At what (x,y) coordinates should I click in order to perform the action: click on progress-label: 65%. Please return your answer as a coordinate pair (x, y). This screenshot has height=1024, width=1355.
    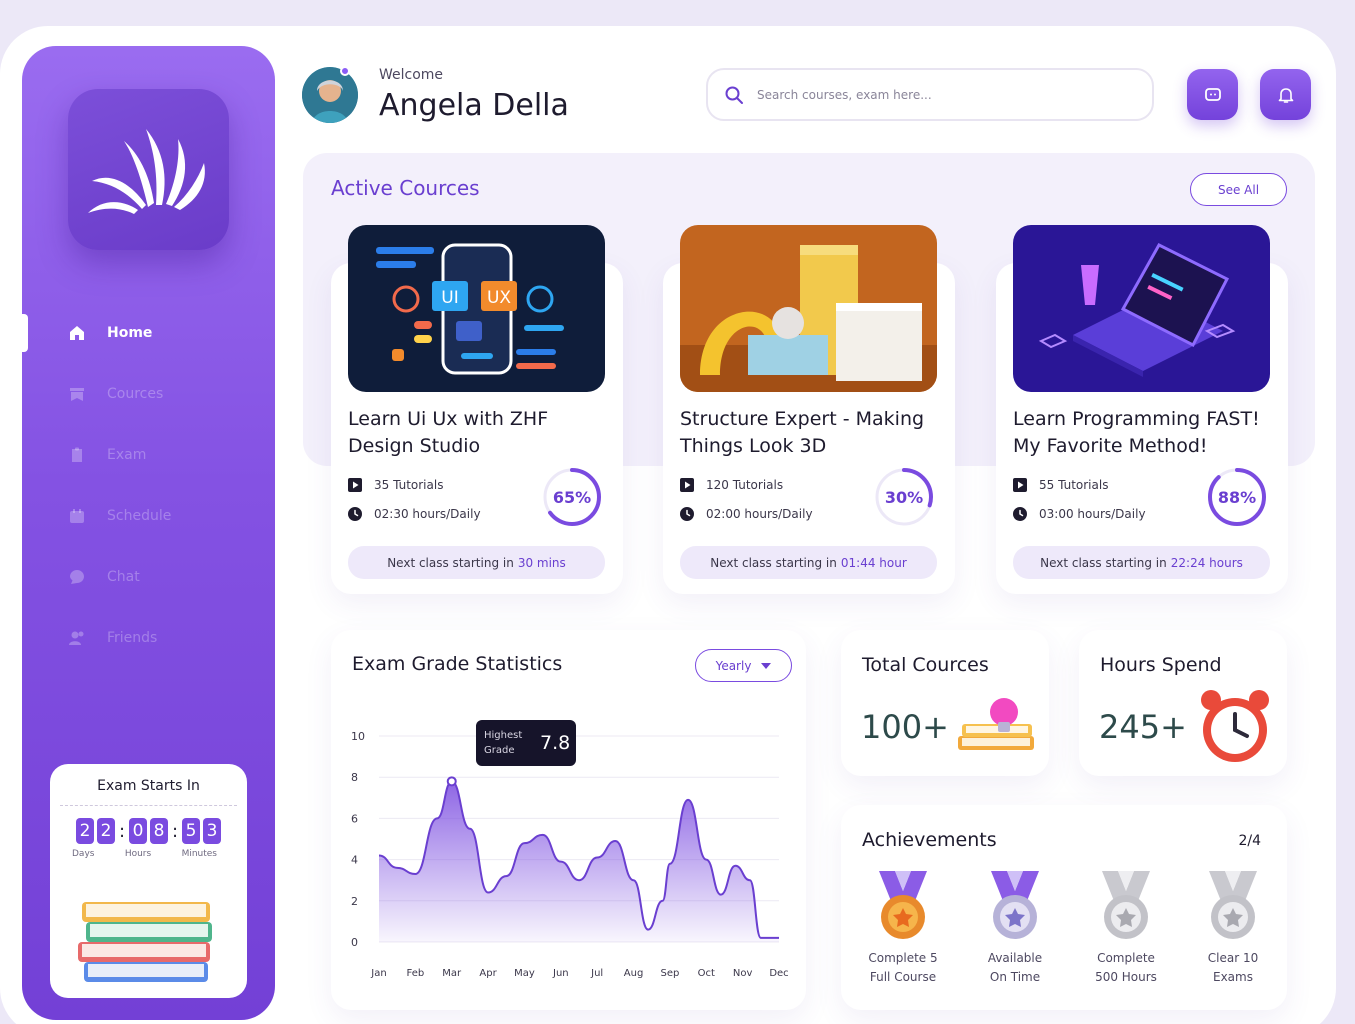
    Looking at the image, I should click on (572, 497).